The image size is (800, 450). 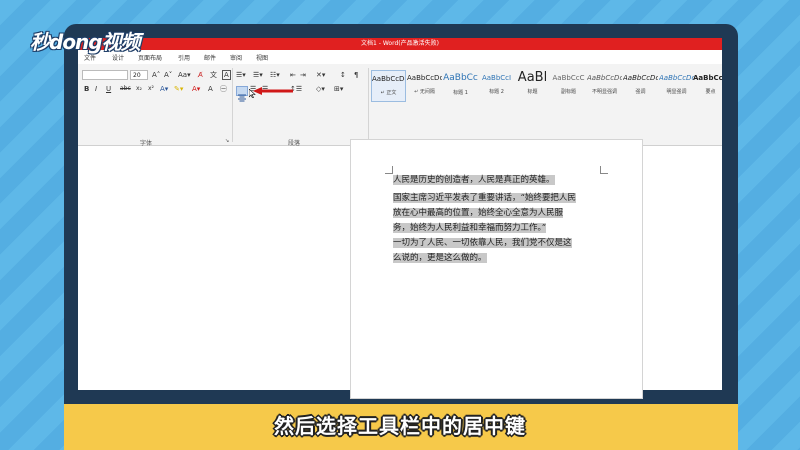 What do you see at coordinates (320, 89) in the screenshot?
I see `shading-icon: ◇▾` at bounding box center [320, 89].